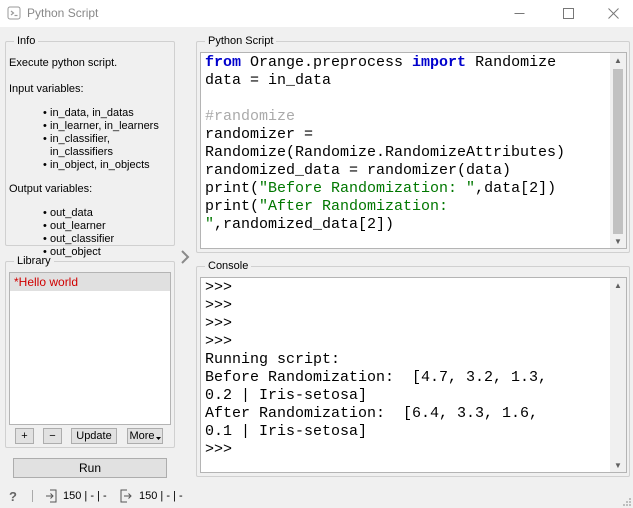  Describe the element at coordinates (286, 431) in the screenshot. I see `console-line: 0.1 | Iris-setosa]` at that location.